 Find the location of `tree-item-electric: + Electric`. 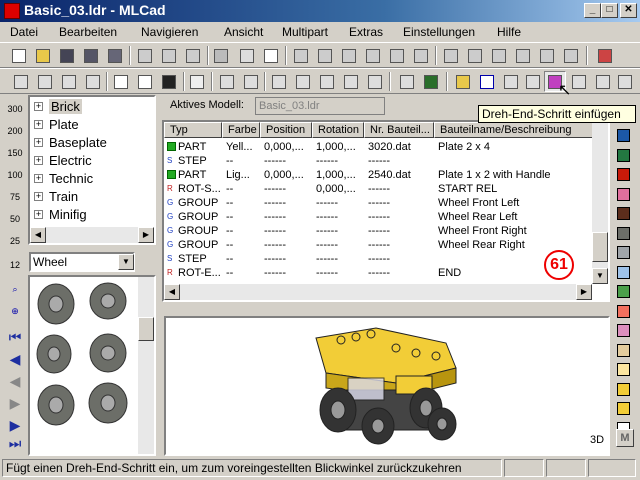

tree-item-electric: + Electric is located at coordinates (63, 160).